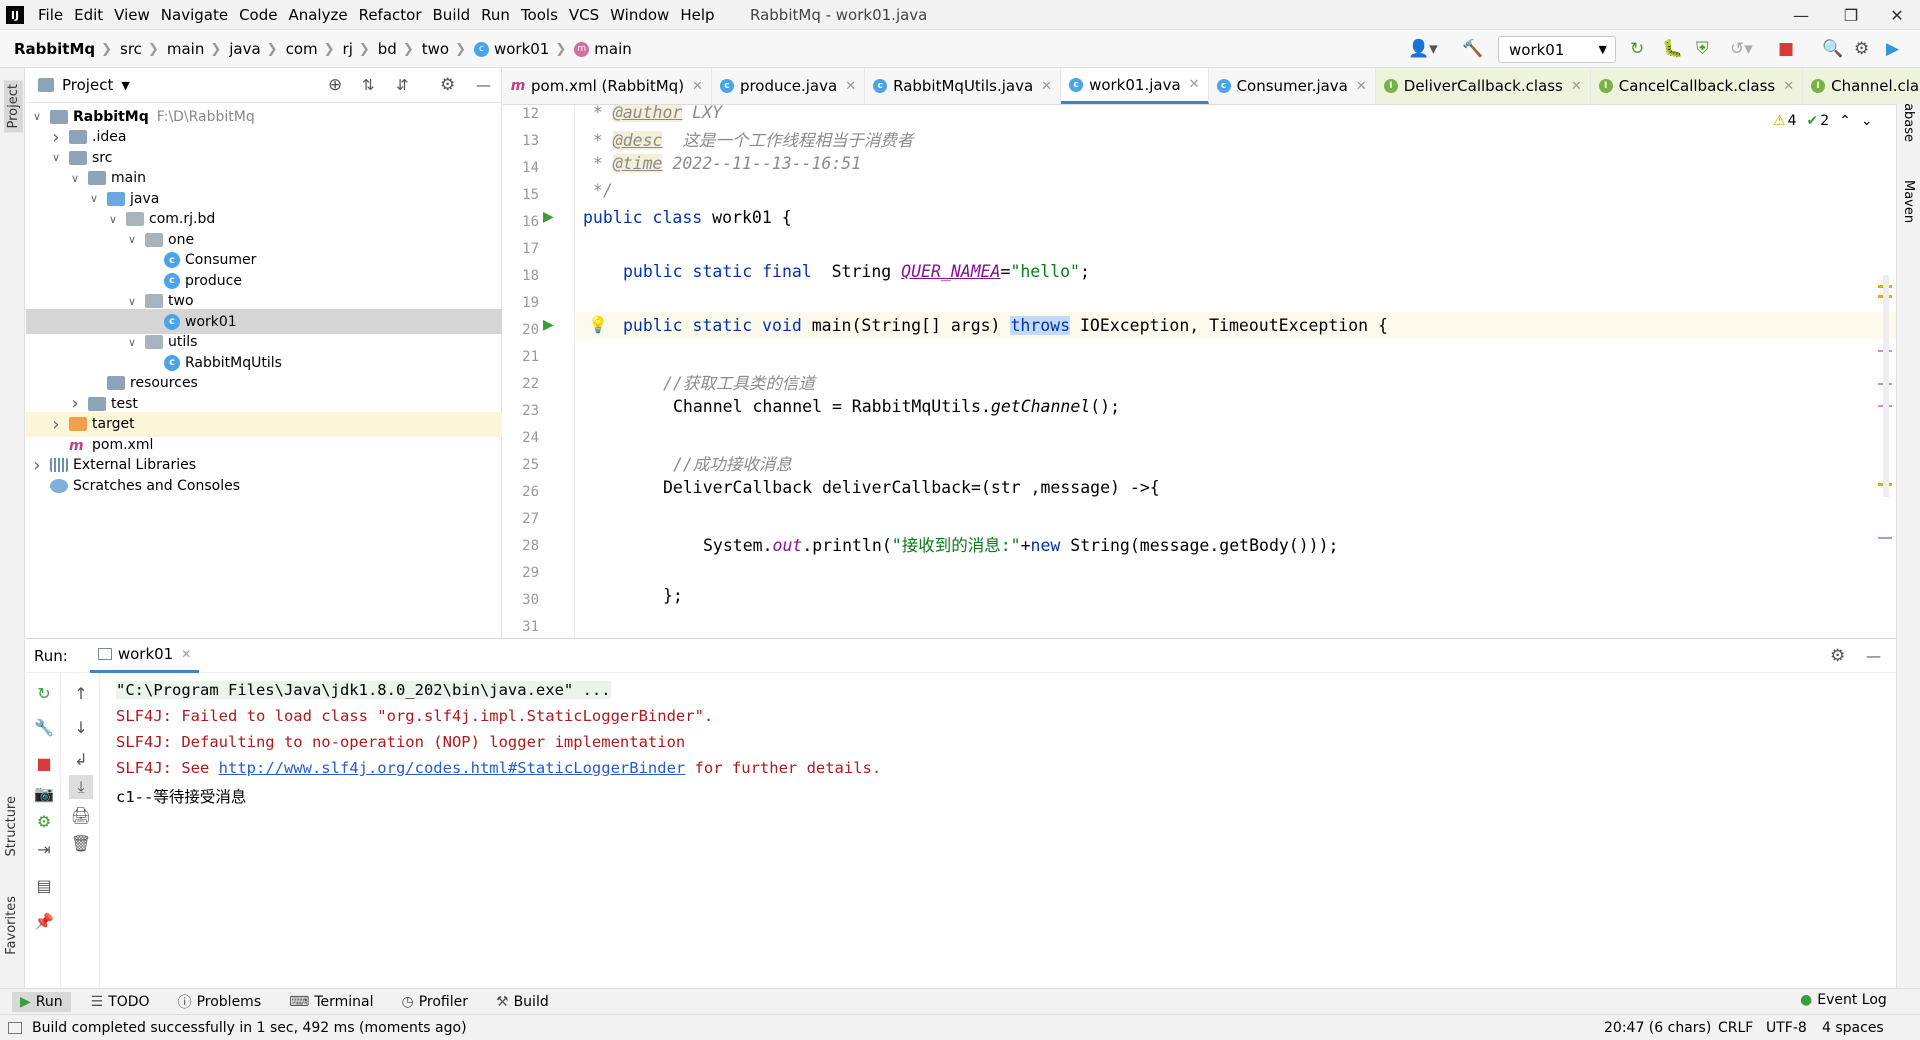  I want to click on menu-item-vcs: VCS, so click(584, 15).